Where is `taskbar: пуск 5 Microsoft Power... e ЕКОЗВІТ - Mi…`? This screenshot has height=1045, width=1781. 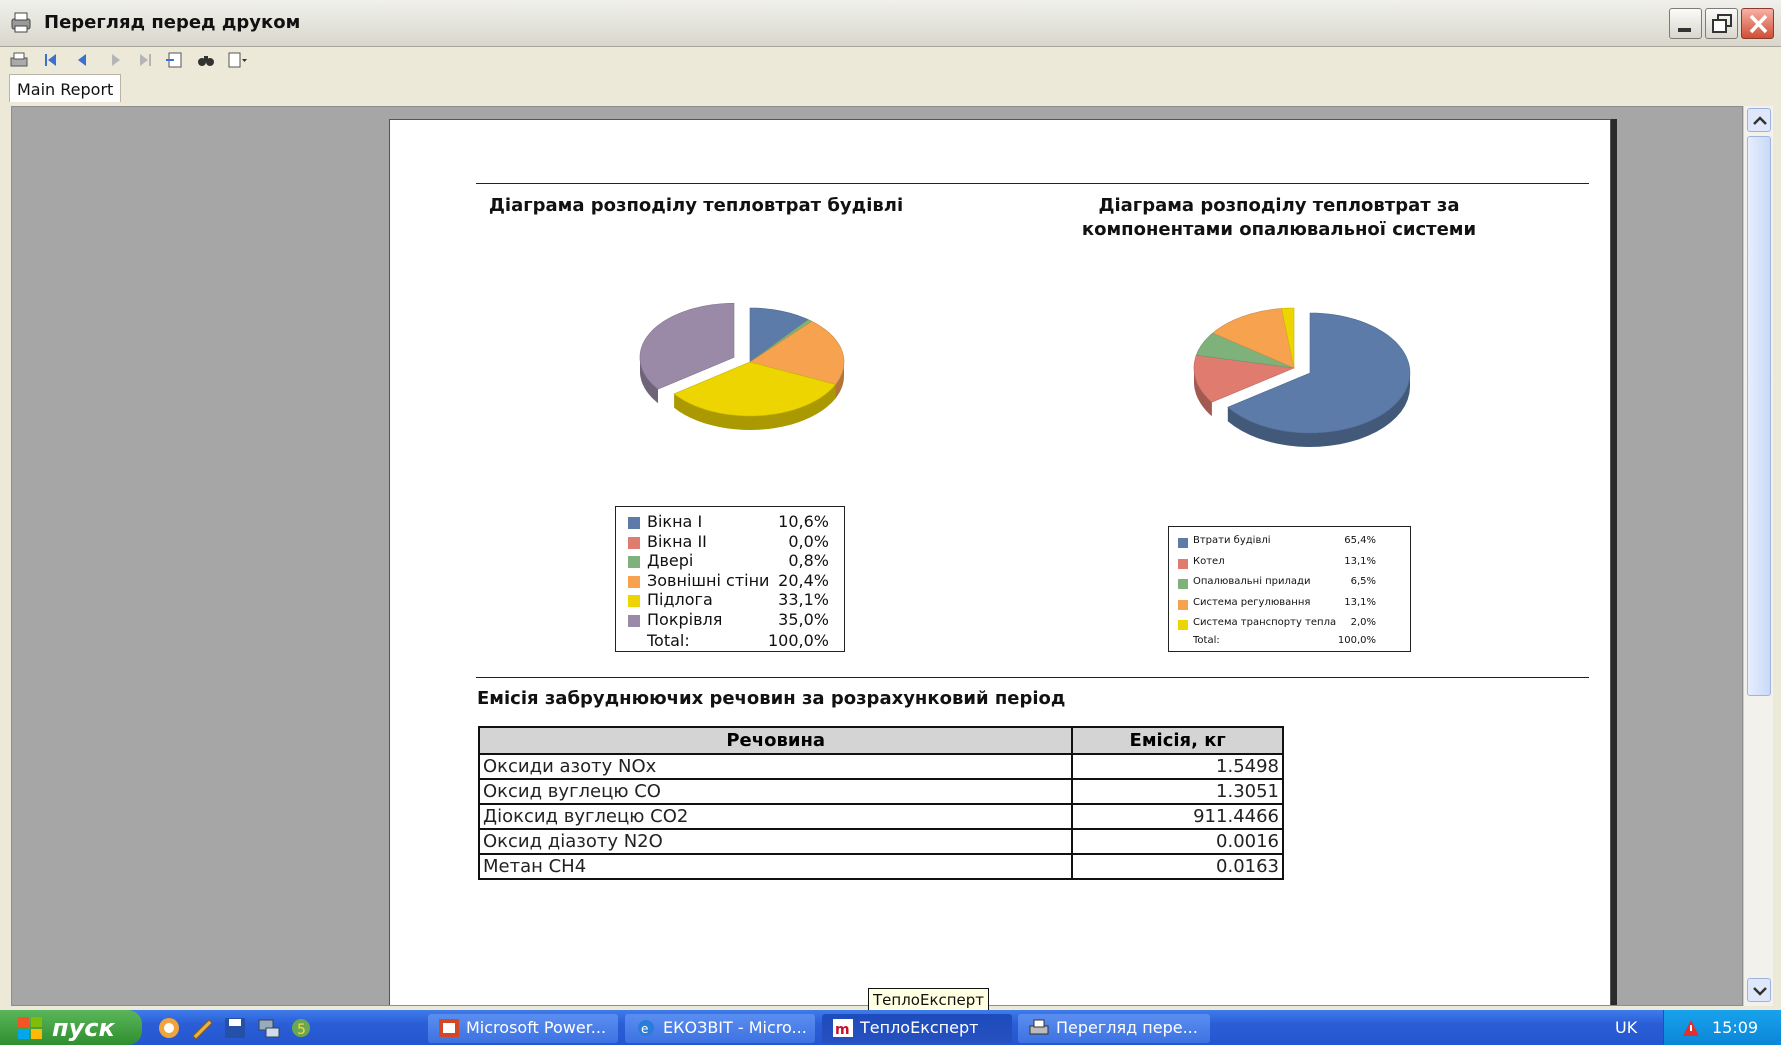 taskbar: пуск 5 Microsoft Power... e ЕКОЗВІТ - Mi… is located at coordinates (890, 1027).